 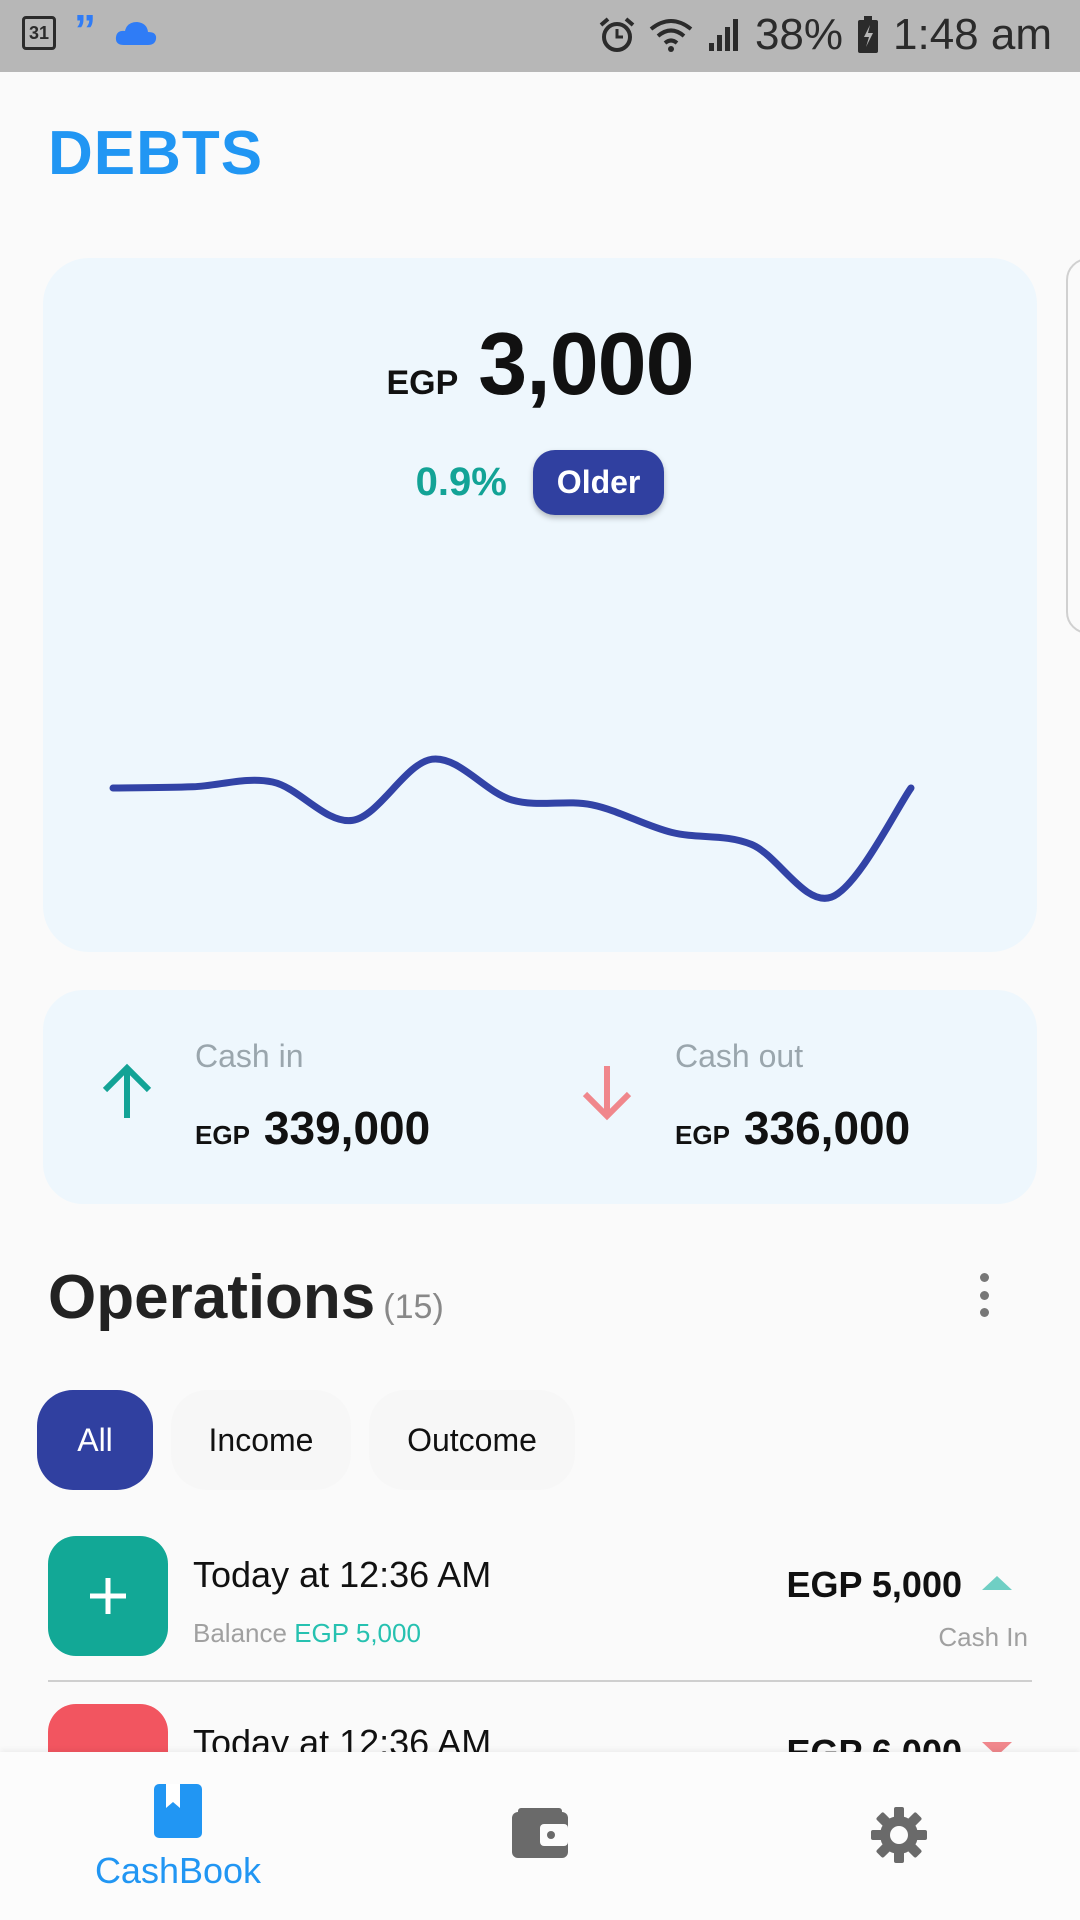 I want to click on cash-in: Cash in EGP 339,000, so click(x=312, y=1096).